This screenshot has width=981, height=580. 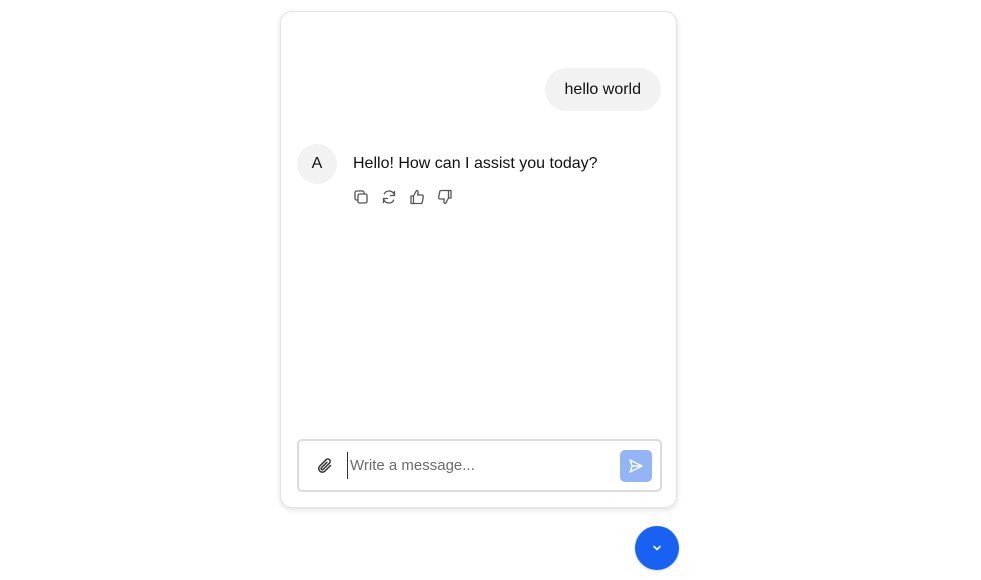 I want to click on regenerate-icon, so click(x=389, y=197).